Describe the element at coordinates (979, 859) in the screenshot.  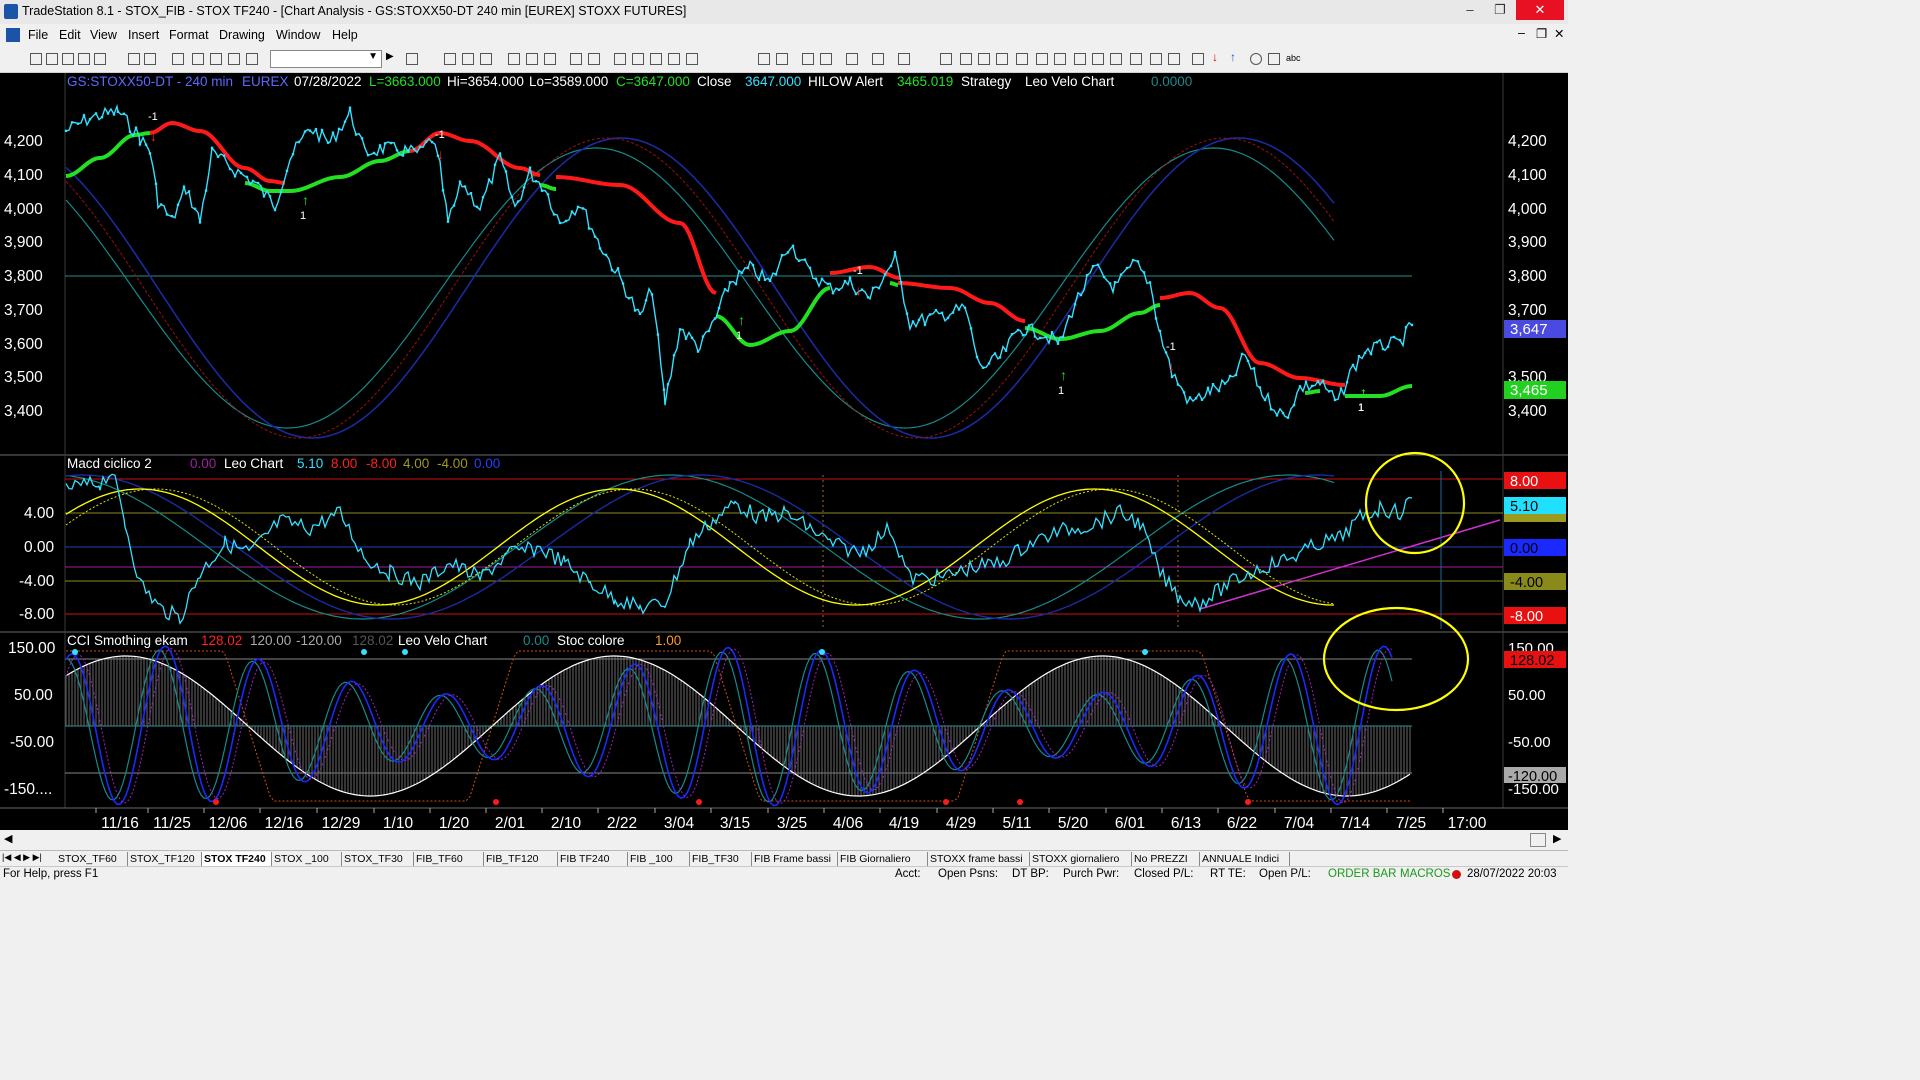
I see `tab-item: STOXX frame bassi` at that location.